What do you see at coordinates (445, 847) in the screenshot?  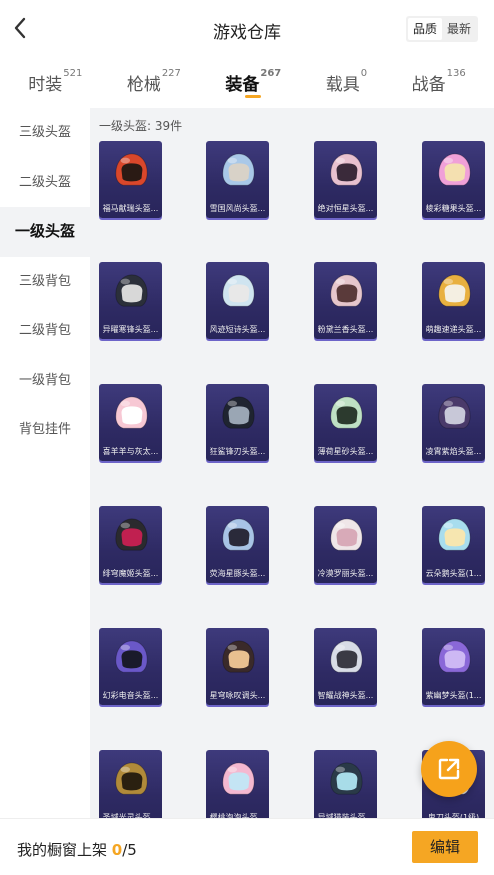 I see `edit-button: 编辑` at bounding box center [445, 847].